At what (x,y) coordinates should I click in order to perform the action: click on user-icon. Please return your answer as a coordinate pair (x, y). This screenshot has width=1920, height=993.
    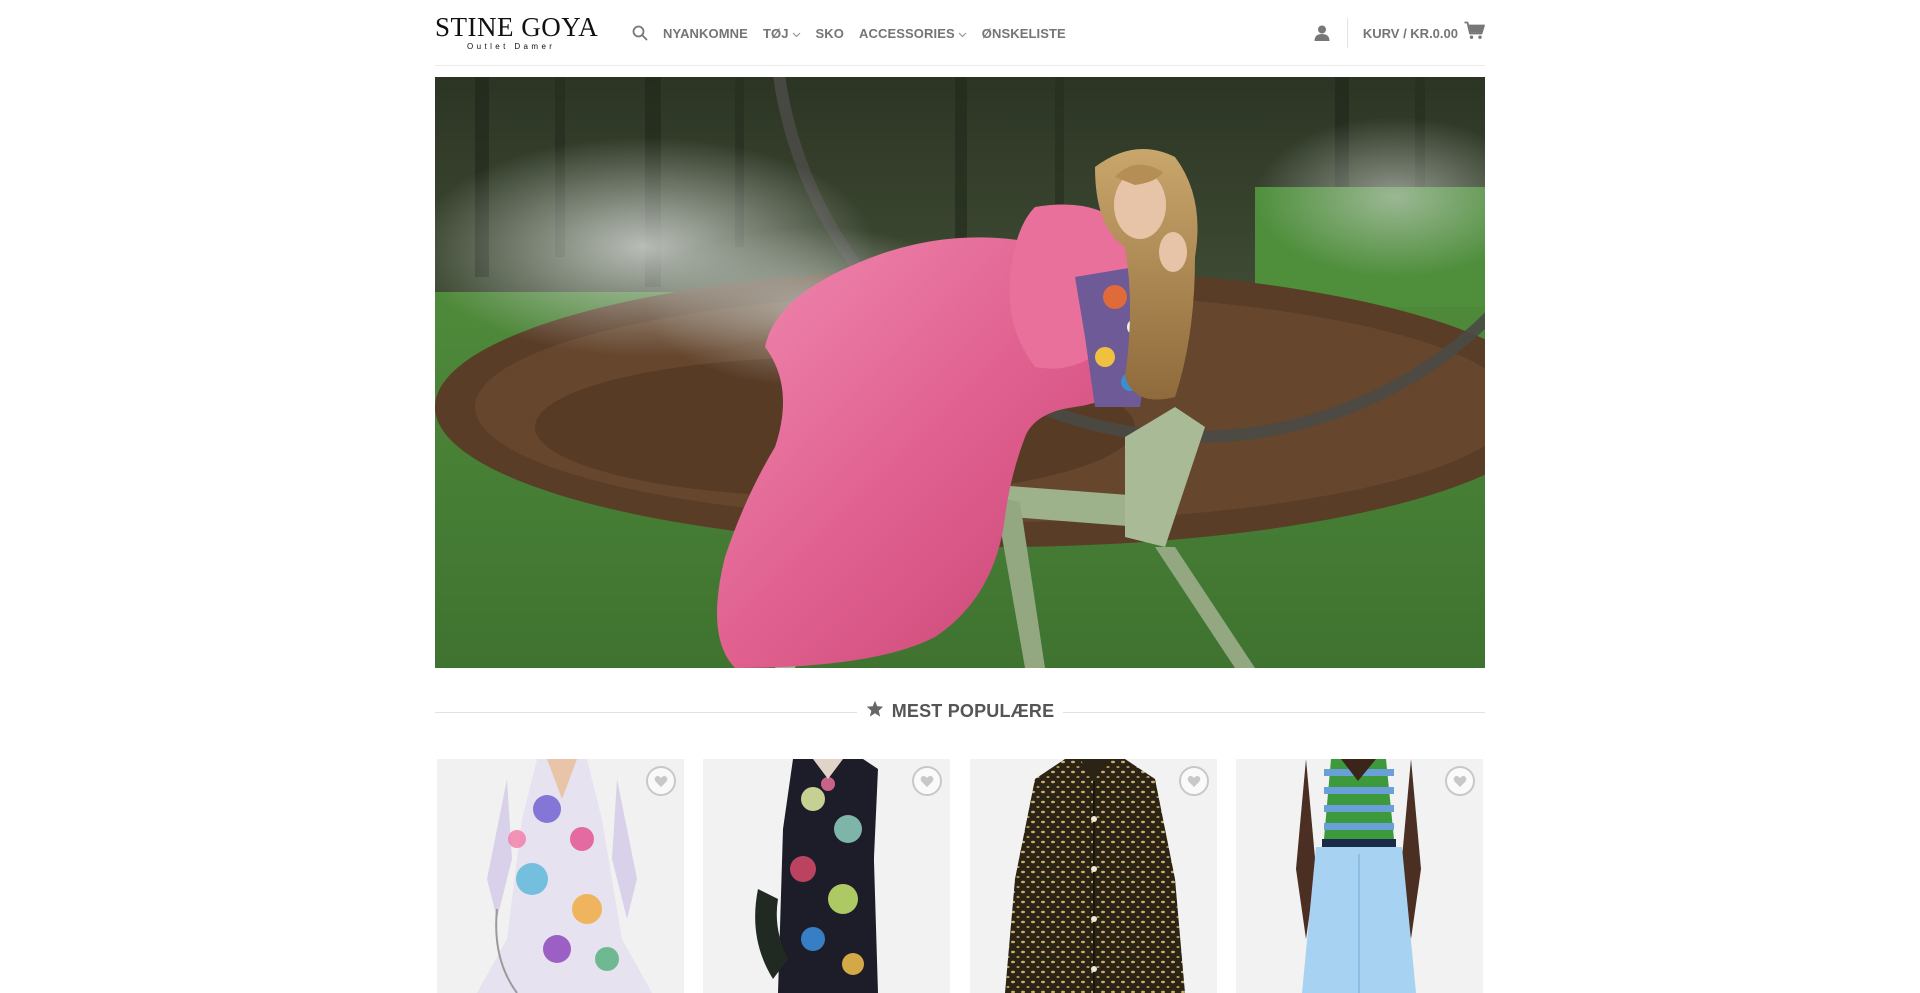
    Looking at the image, I should click on (1322, 33).